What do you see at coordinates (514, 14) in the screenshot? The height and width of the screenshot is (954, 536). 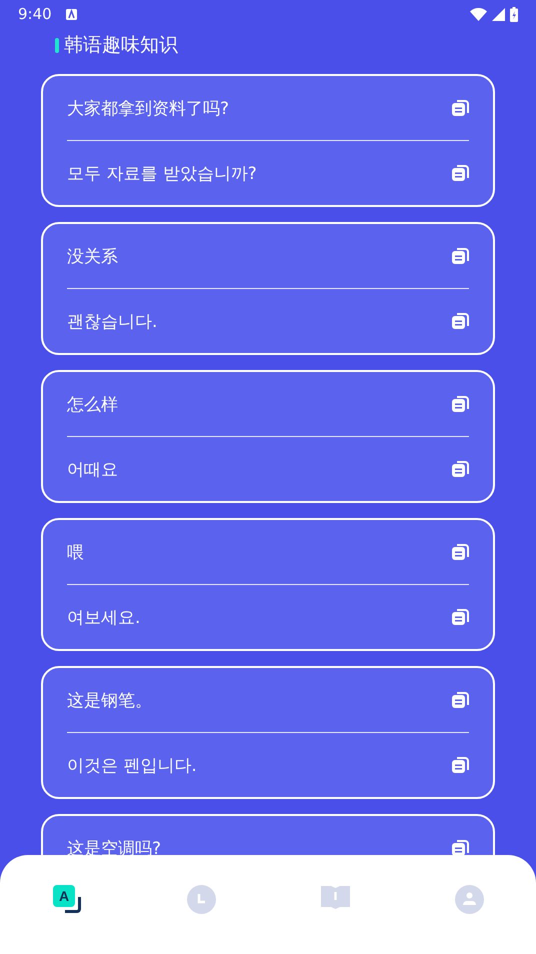 I see `battery-icon` at bounding box center [514, 14].